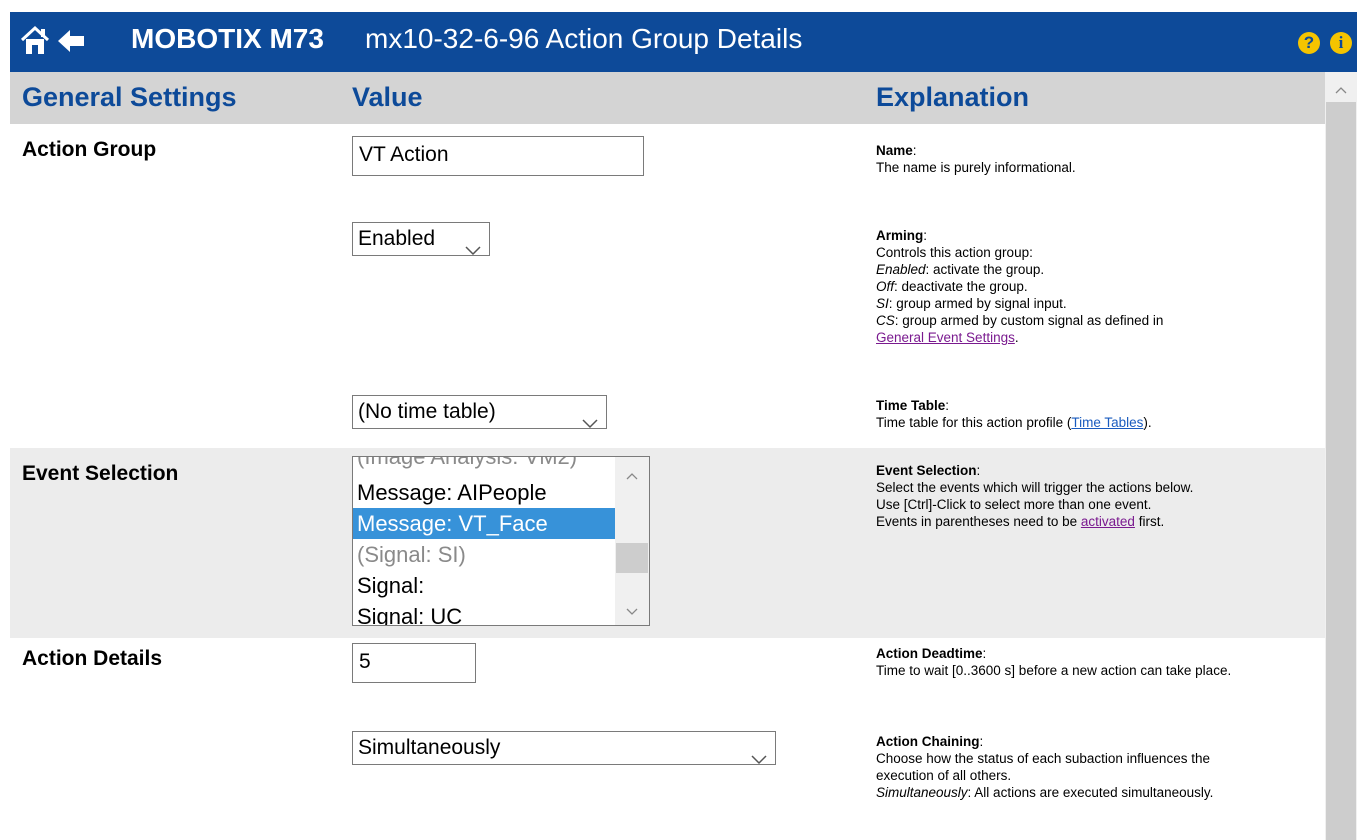 This screenshot has width=1357, height=840. What do you see at coordinates (1309, 43) in the screenshot?
I see `help-icon: ?` at bounding box center [1309, 43].